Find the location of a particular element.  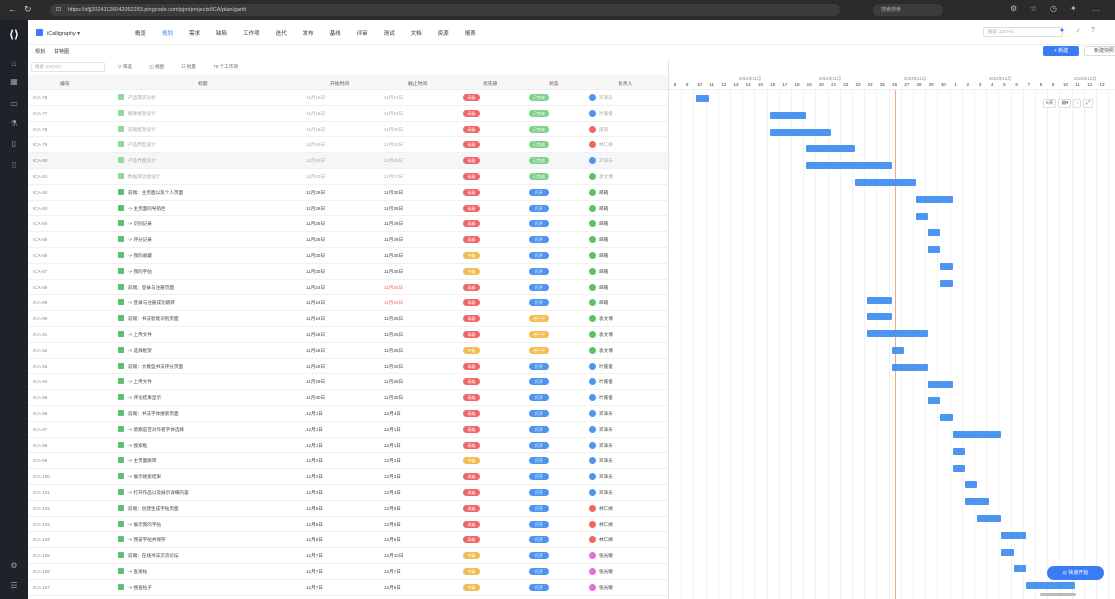

row-end-date: 12月1日 is located at coordinates (392, 446).